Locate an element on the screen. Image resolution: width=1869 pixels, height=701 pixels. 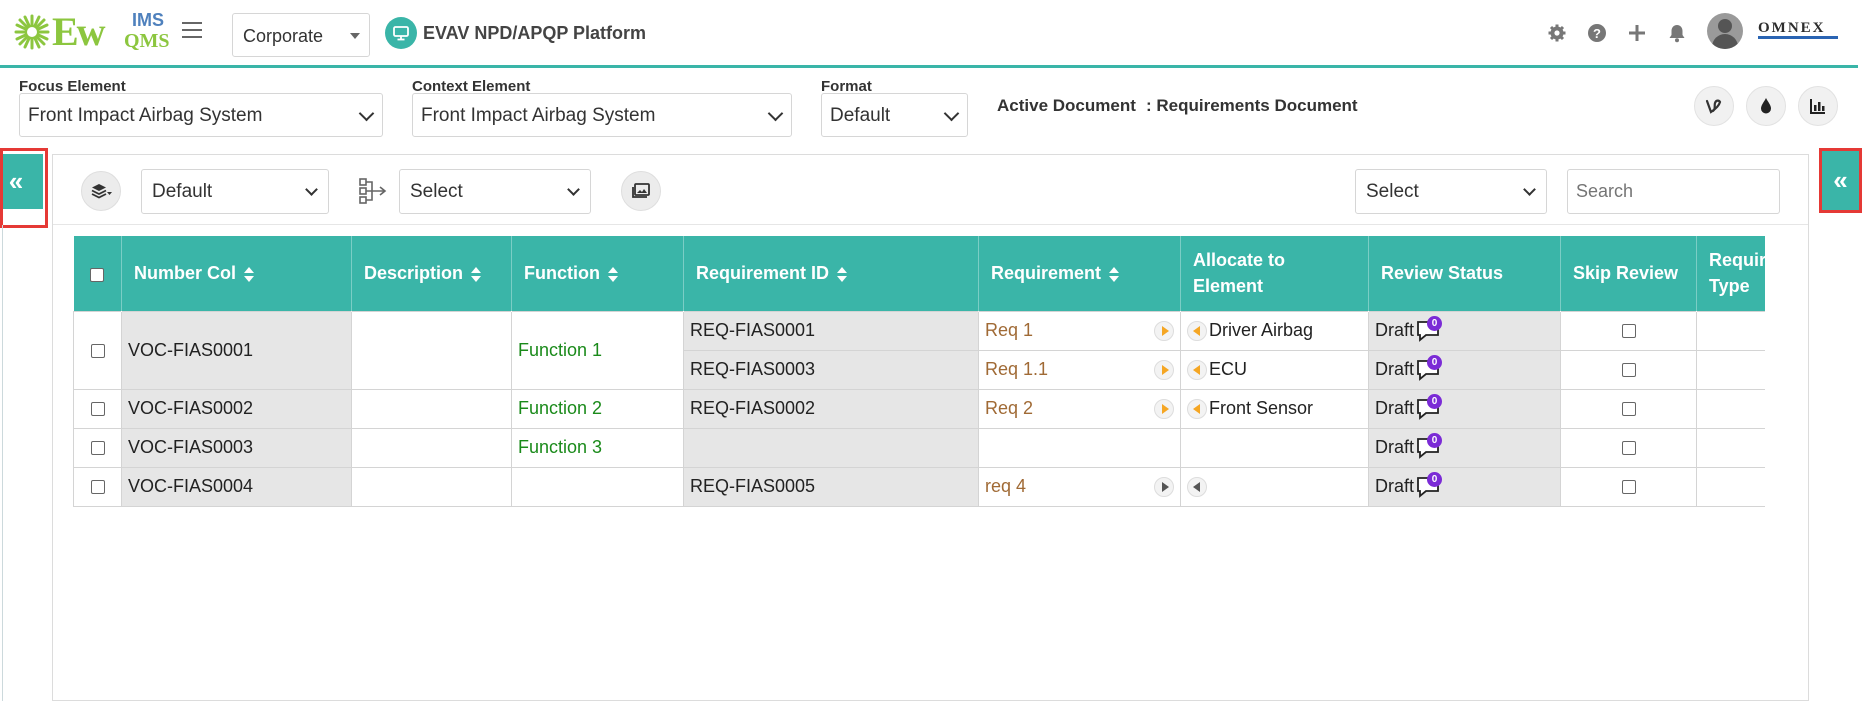
description-header: Description is located at coordinates (431, 273).